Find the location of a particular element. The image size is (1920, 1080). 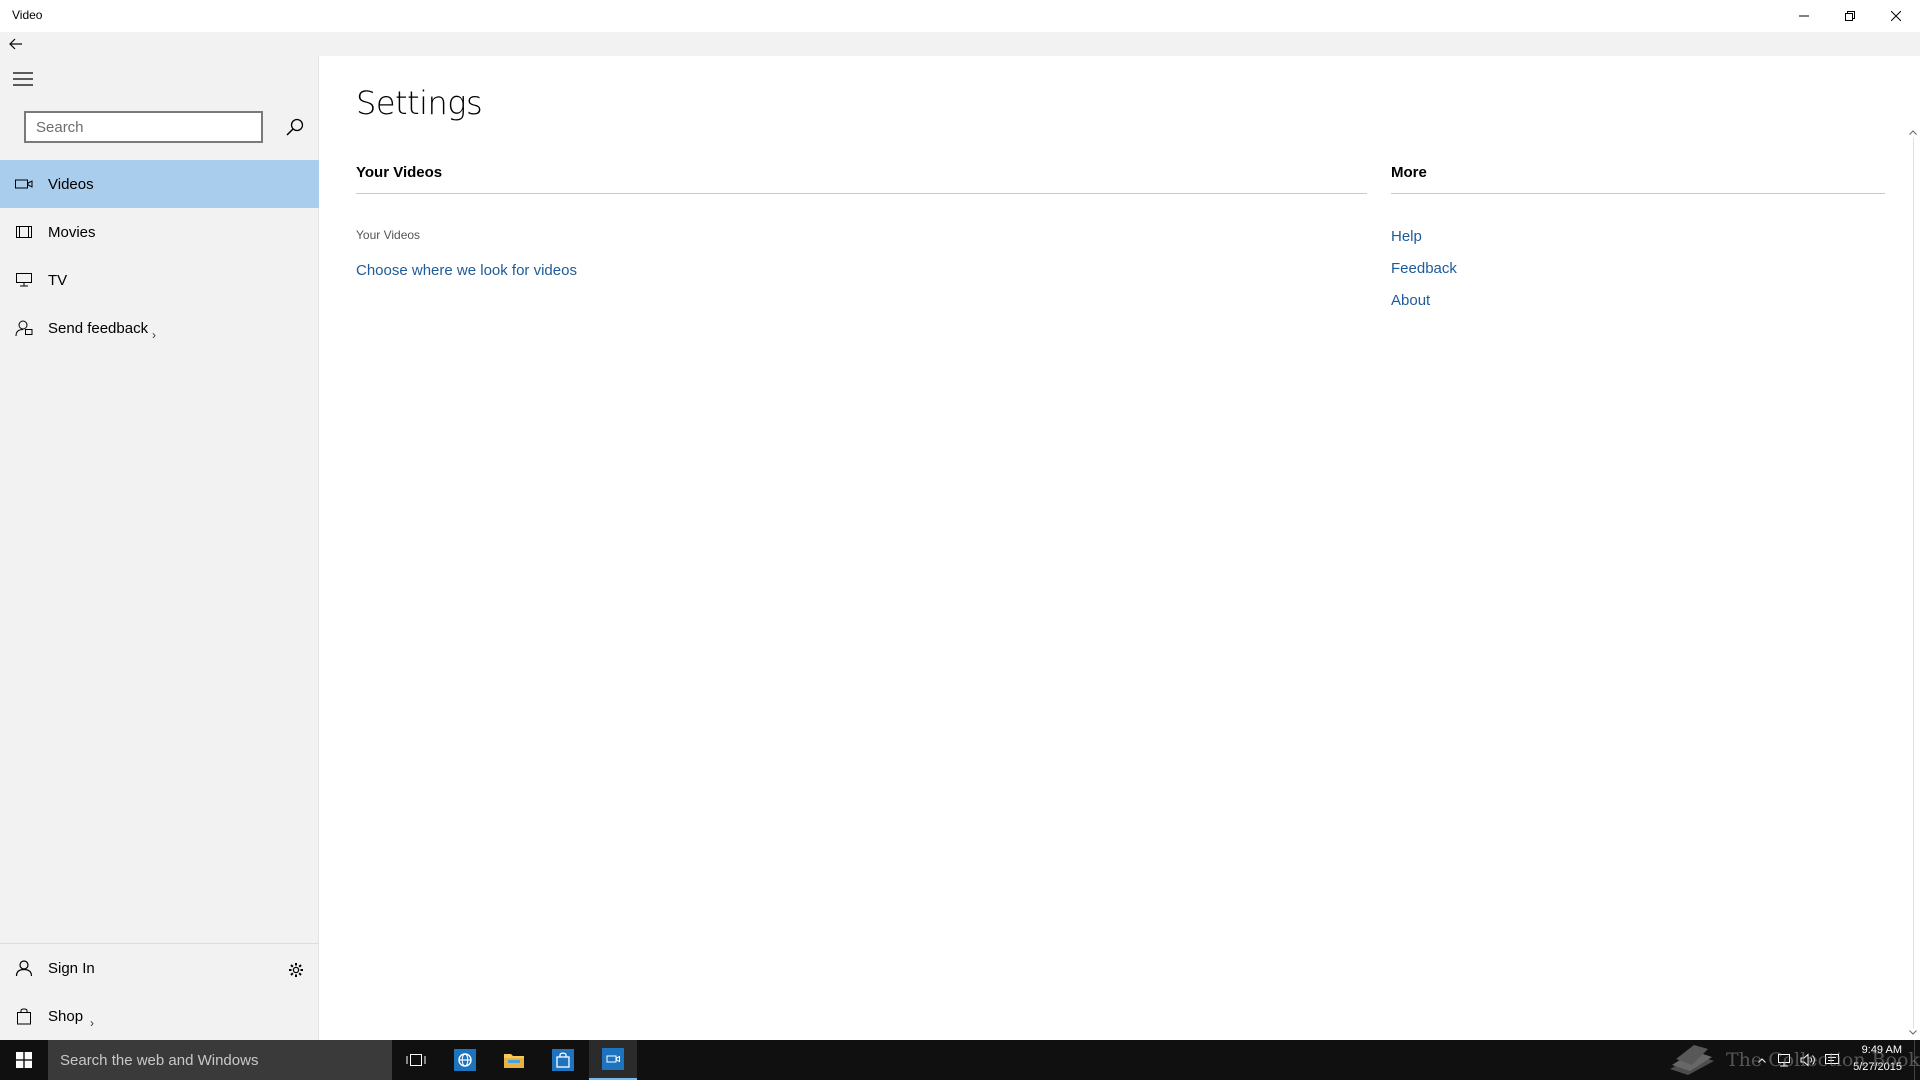

taskbar-app-video is located at coordinates (613, 1060).